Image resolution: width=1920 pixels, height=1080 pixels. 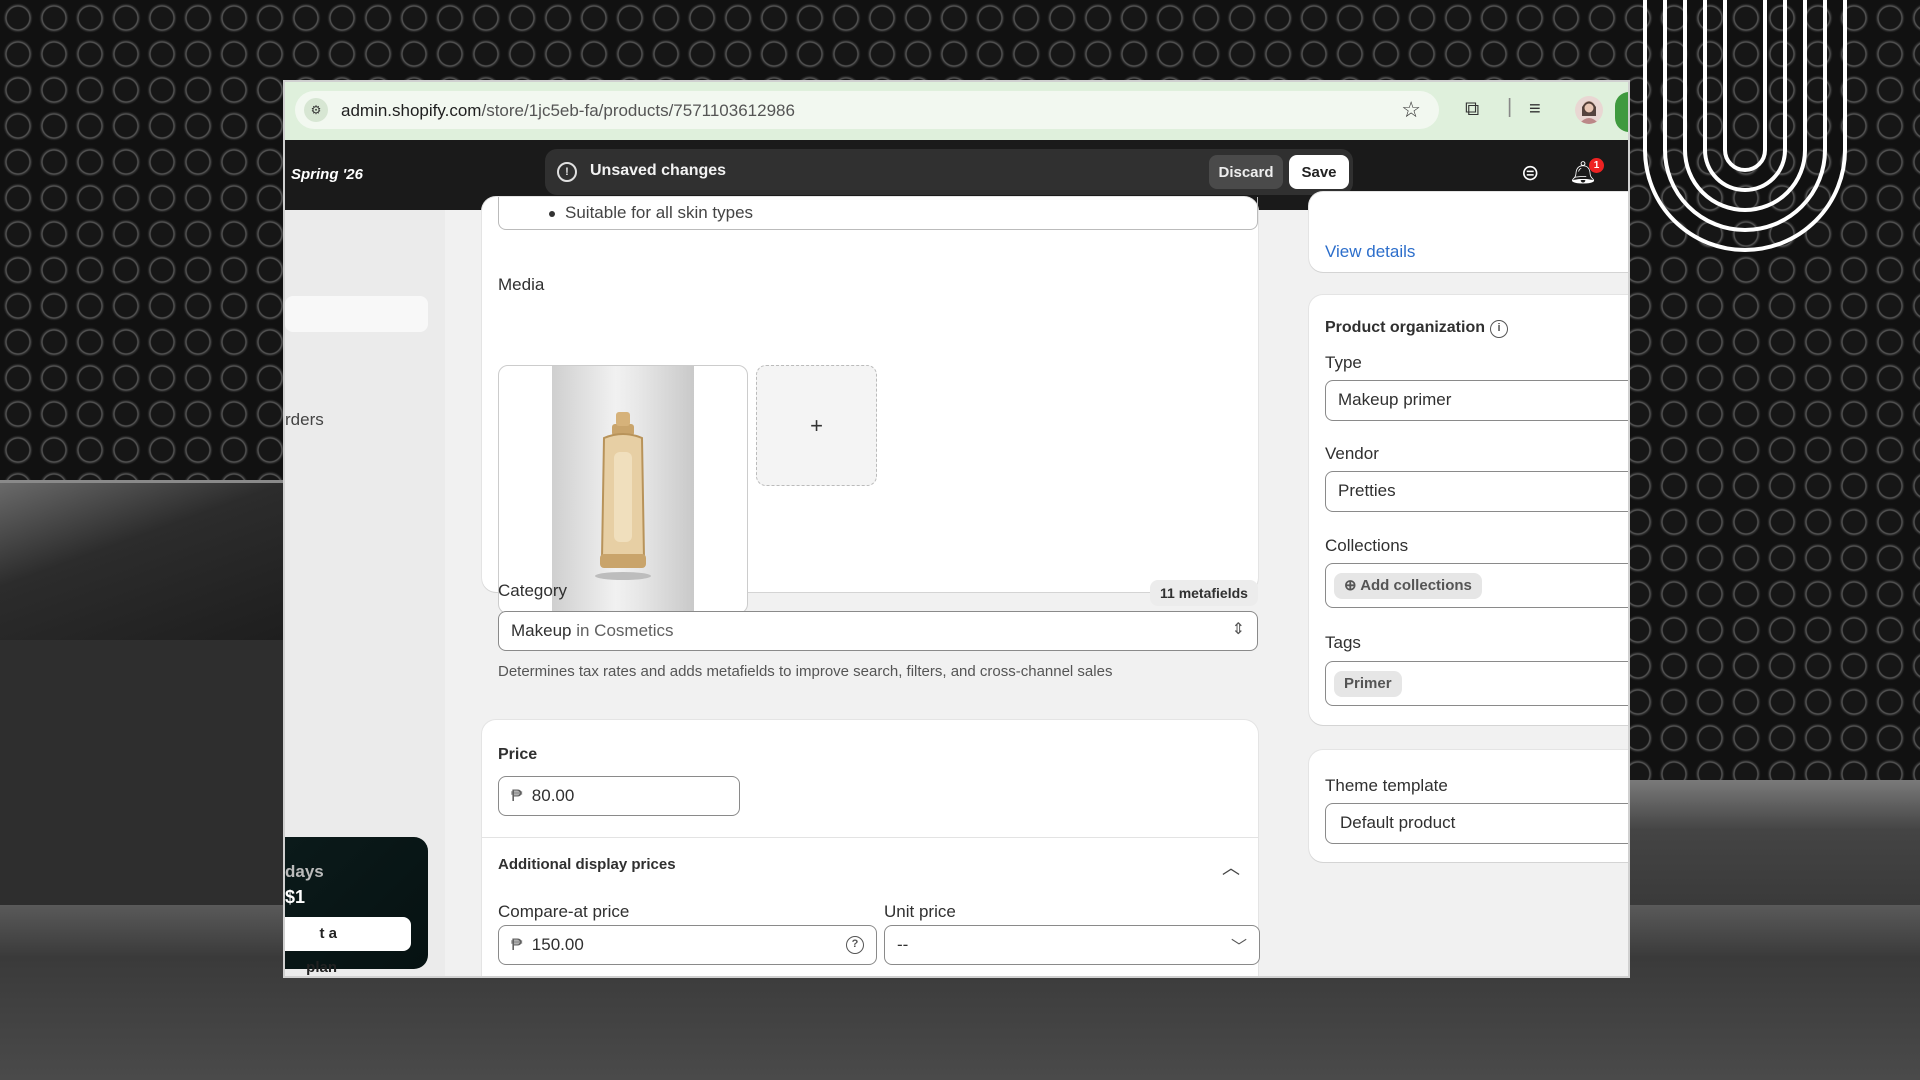 What do you see at coordinates (1476, 683) in the screenshot?
I see `tags-input: Primer` at bounding box center [1476, 683].